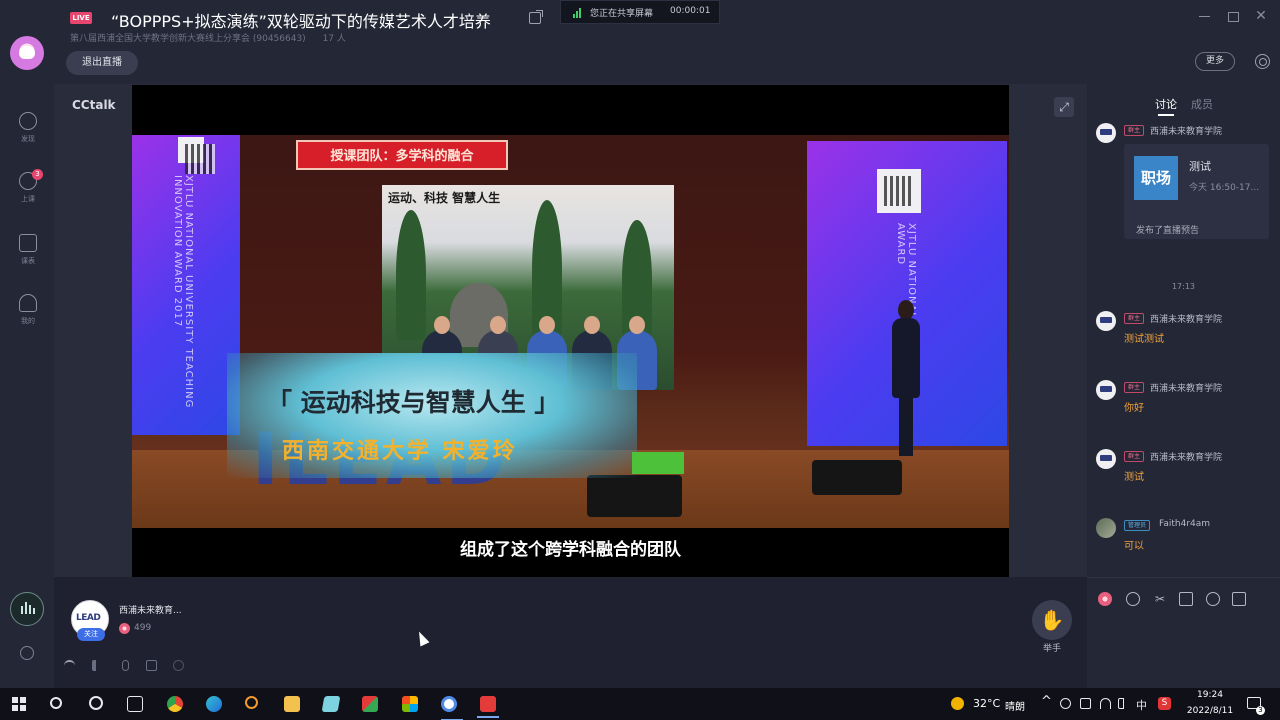  Describe the element at coordinates (1233, 16) in the screenshot. I see `maximize-icon` at that location.